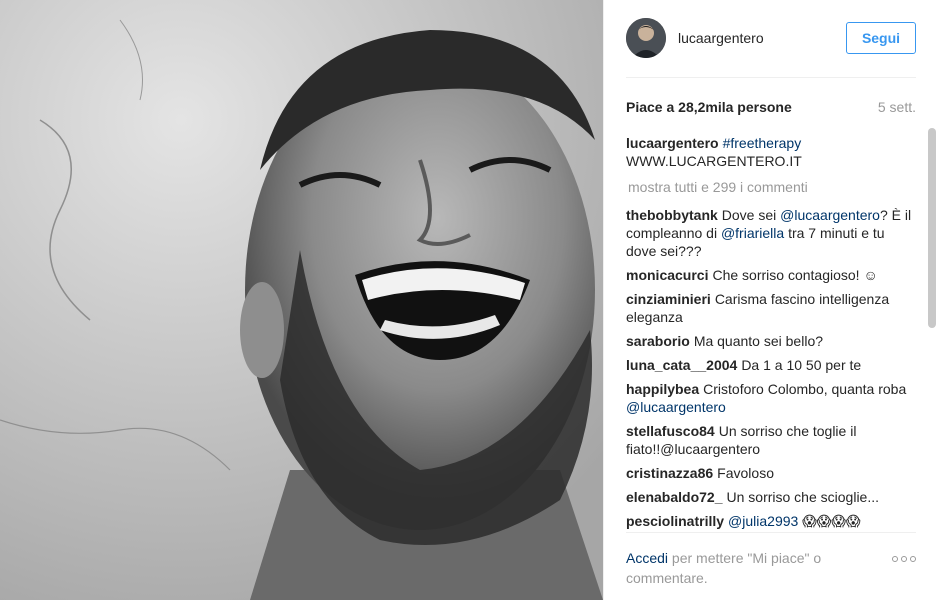 This screenshot has width=936, height=600. I want to click on comment-author: saraborio, so click(658, 341).